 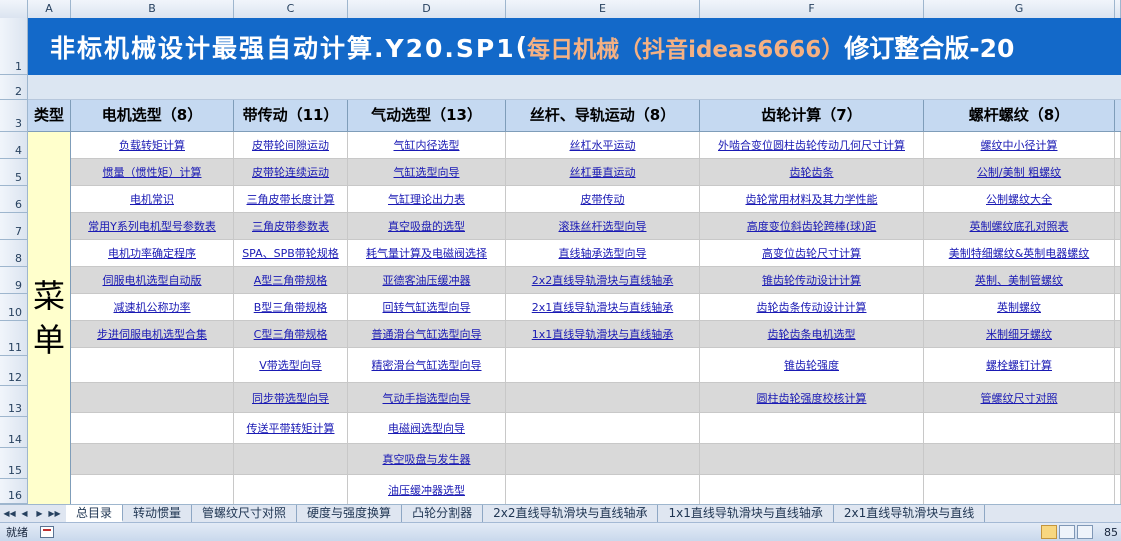 What do you see at coordinates (39, 514) in the screenshot?
I see `next-sheet-icon: ▶` at bounding box center [39, 514].